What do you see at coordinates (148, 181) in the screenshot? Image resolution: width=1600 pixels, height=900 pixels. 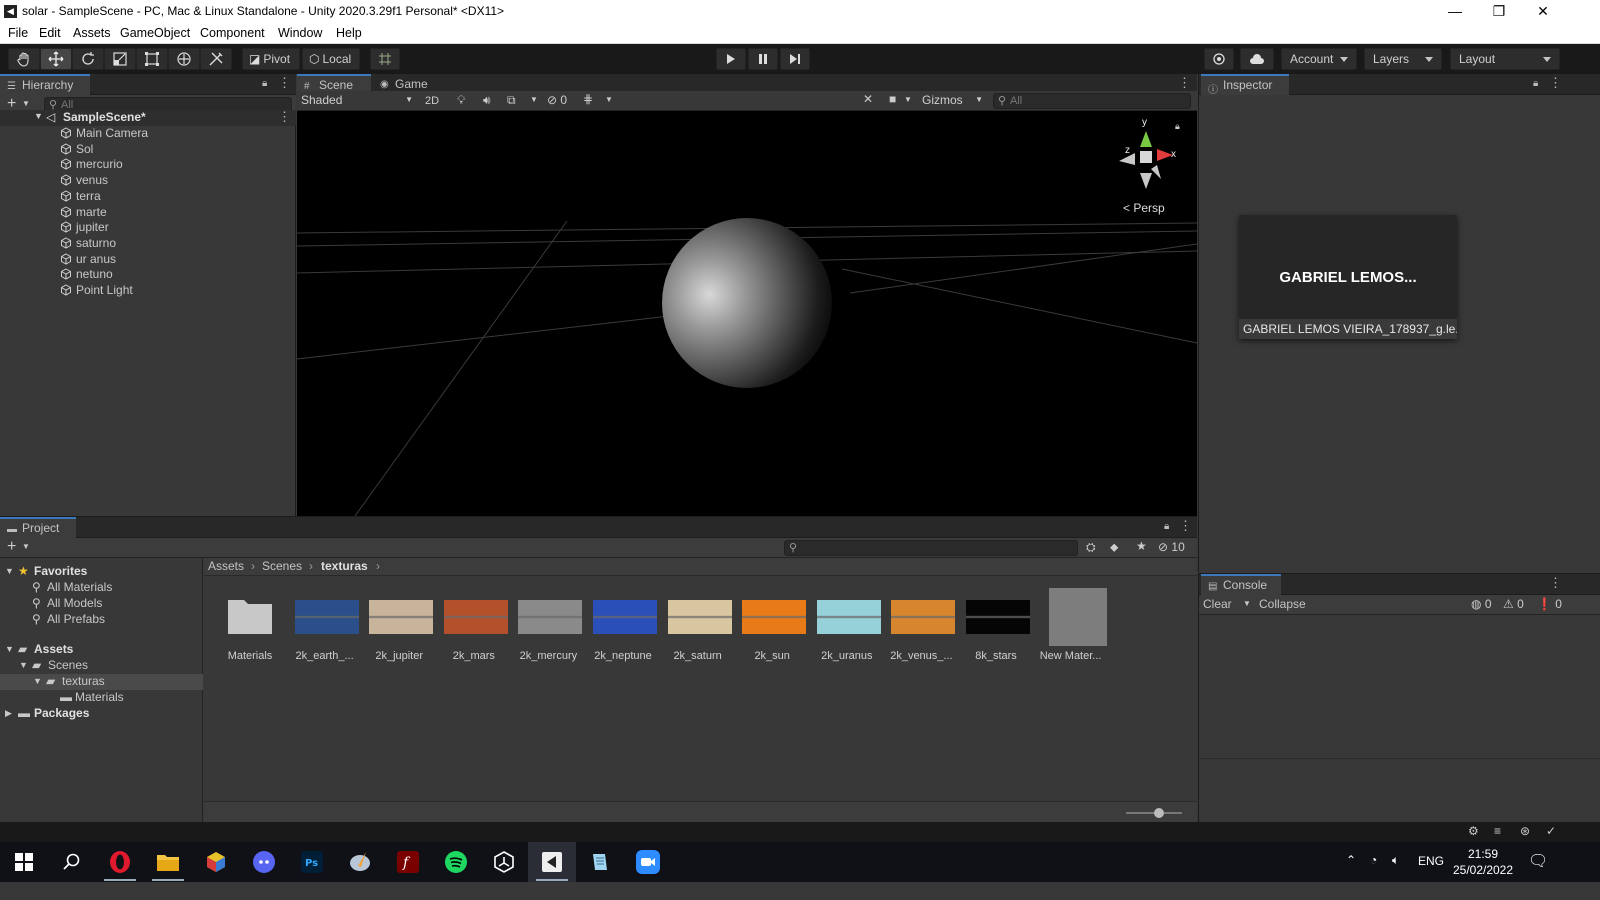 I see `hierarchy-item: venus` at bounding box center [148, 181].